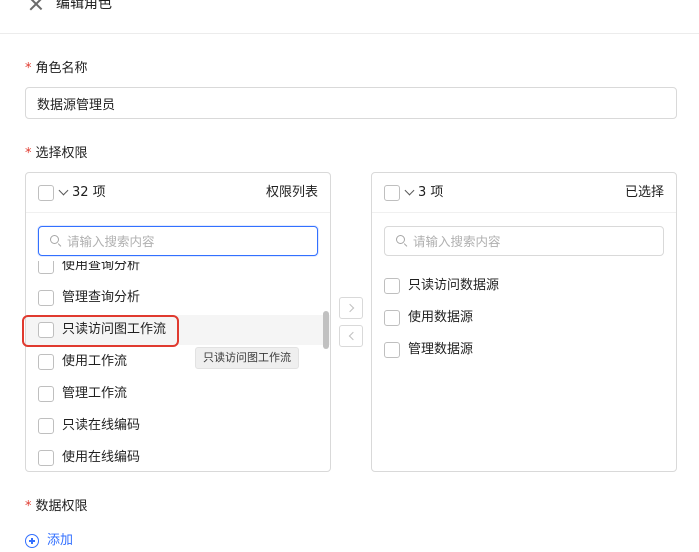 The image size is (699, 552). What do you see at coordinates (178, 394) in the screenshot?
I see `list-item: 管理工作流` at bounding box center [178, 394].